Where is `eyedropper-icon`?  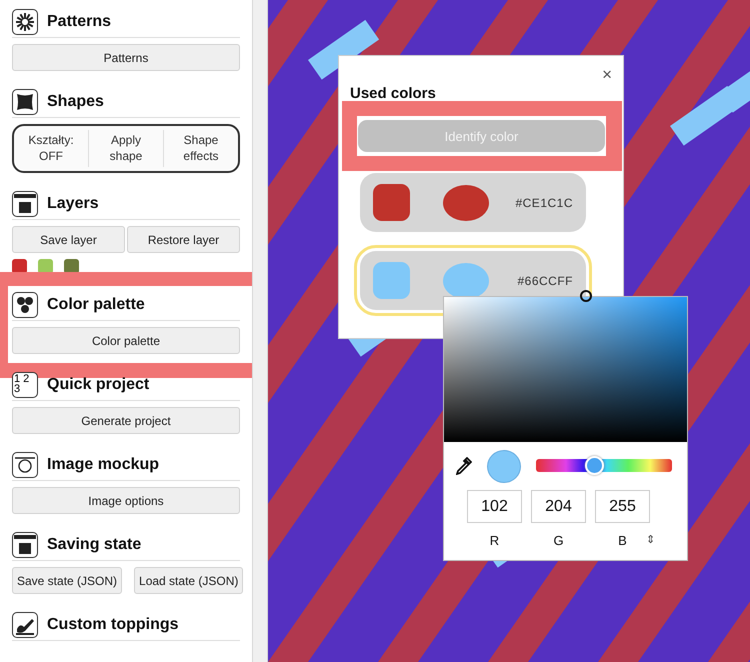 eyedropper-icon is located at coordinates (464, 466).